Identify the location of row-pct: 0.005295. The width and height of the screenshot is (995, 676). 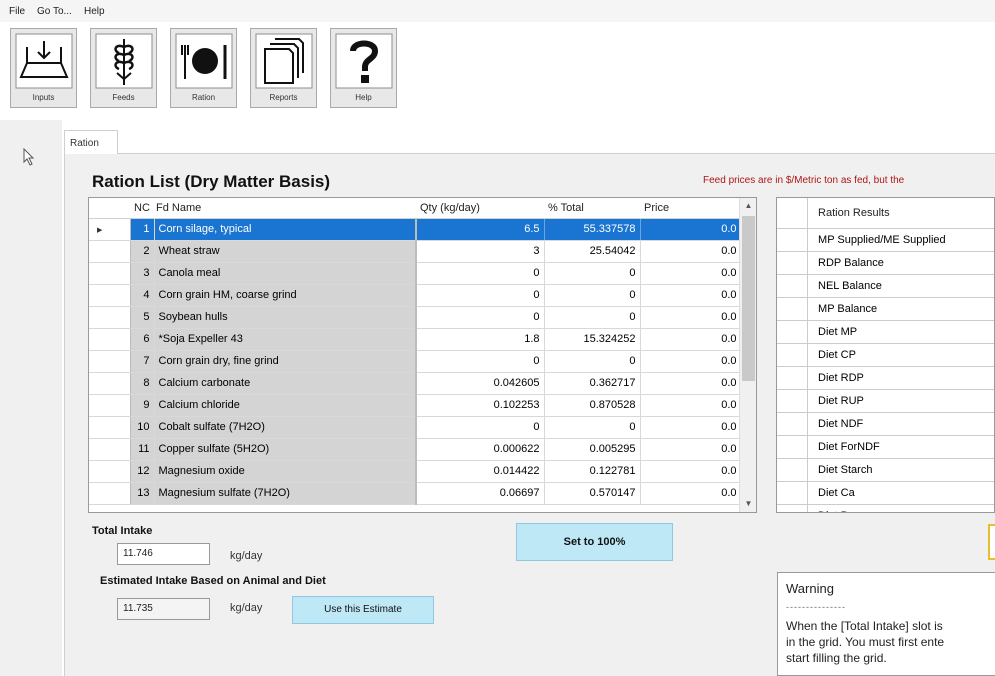
(592, 449).